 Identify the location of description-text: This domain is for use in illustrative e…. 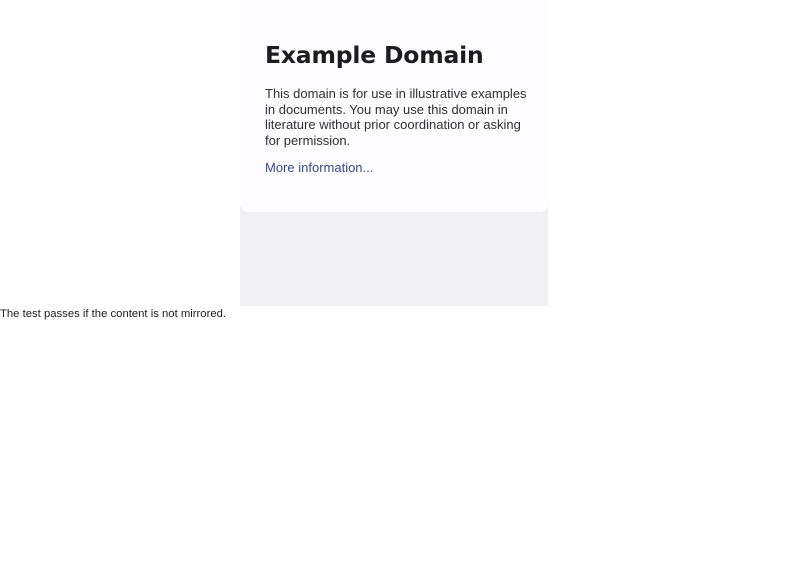
(396, 117).